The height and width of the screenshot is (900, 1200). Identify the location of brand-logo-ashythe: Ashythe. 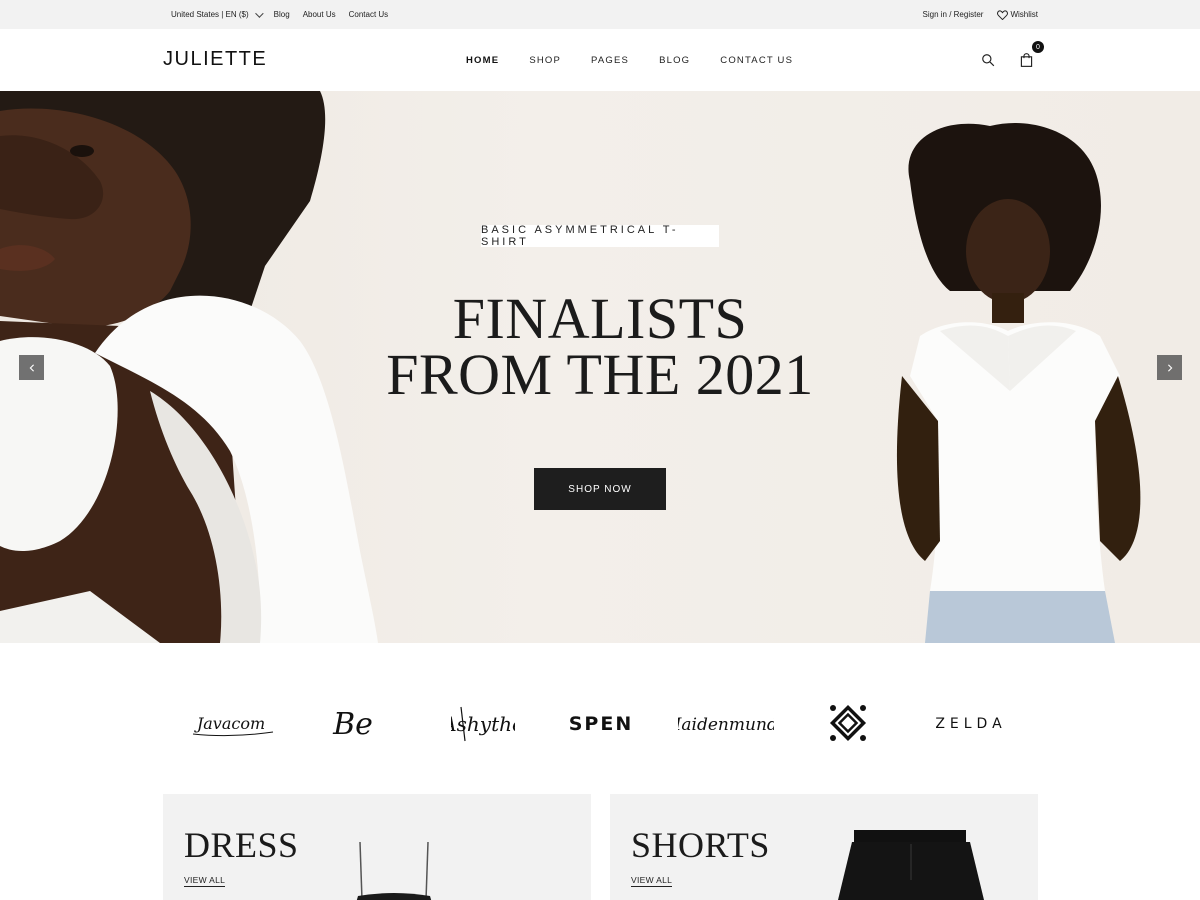
(483, 723).